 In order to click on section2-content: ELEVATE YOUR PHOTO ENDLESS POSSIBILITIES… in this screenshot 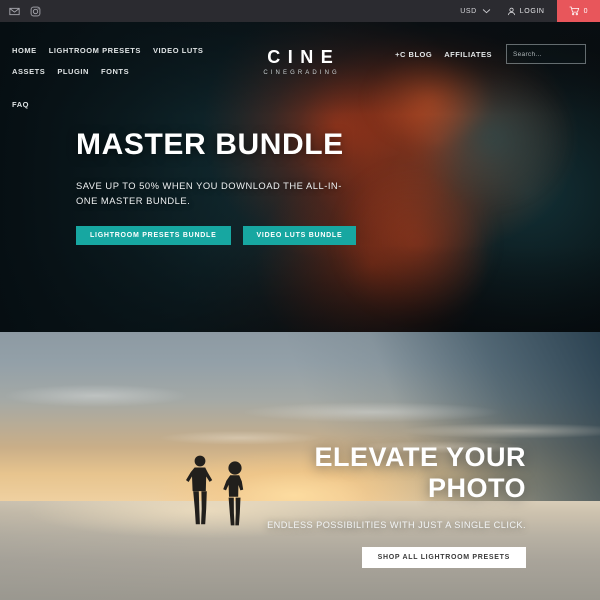, I will do `click(361, 505)`.